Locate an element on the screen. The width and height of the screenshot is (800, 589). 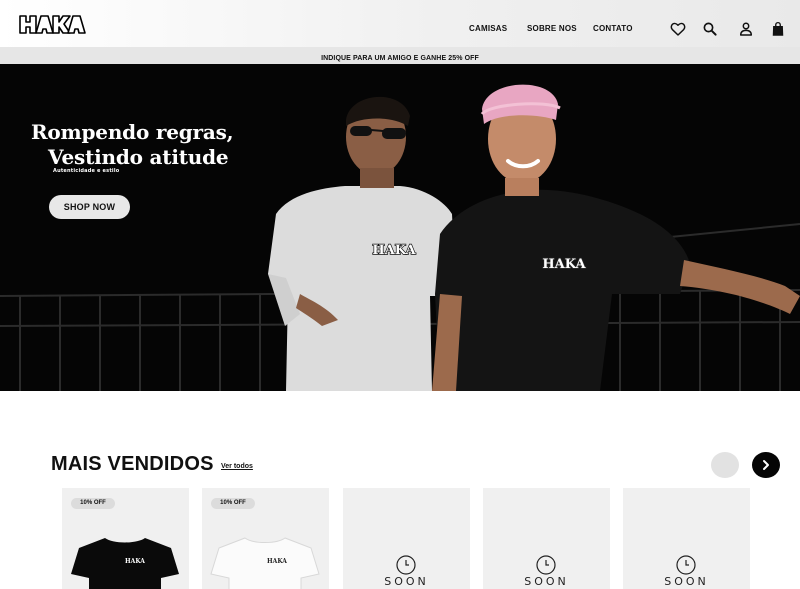
see-all-link: Ver todos is located at coordinates (237, 466).